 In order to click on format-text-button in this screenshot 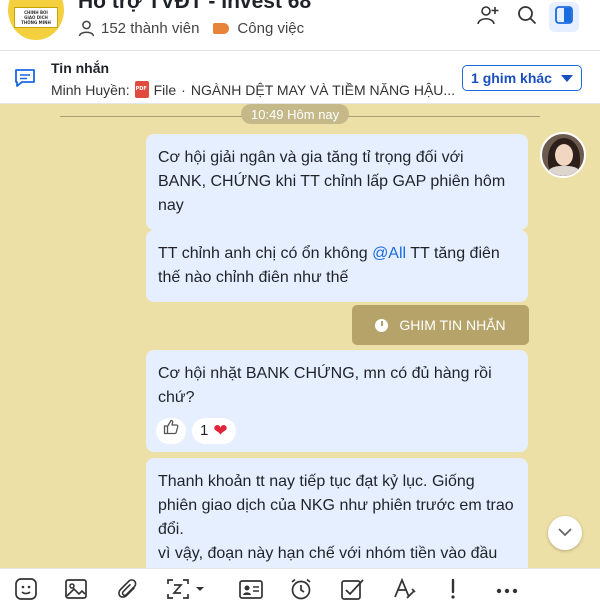, I will do `click(404, 588)`.